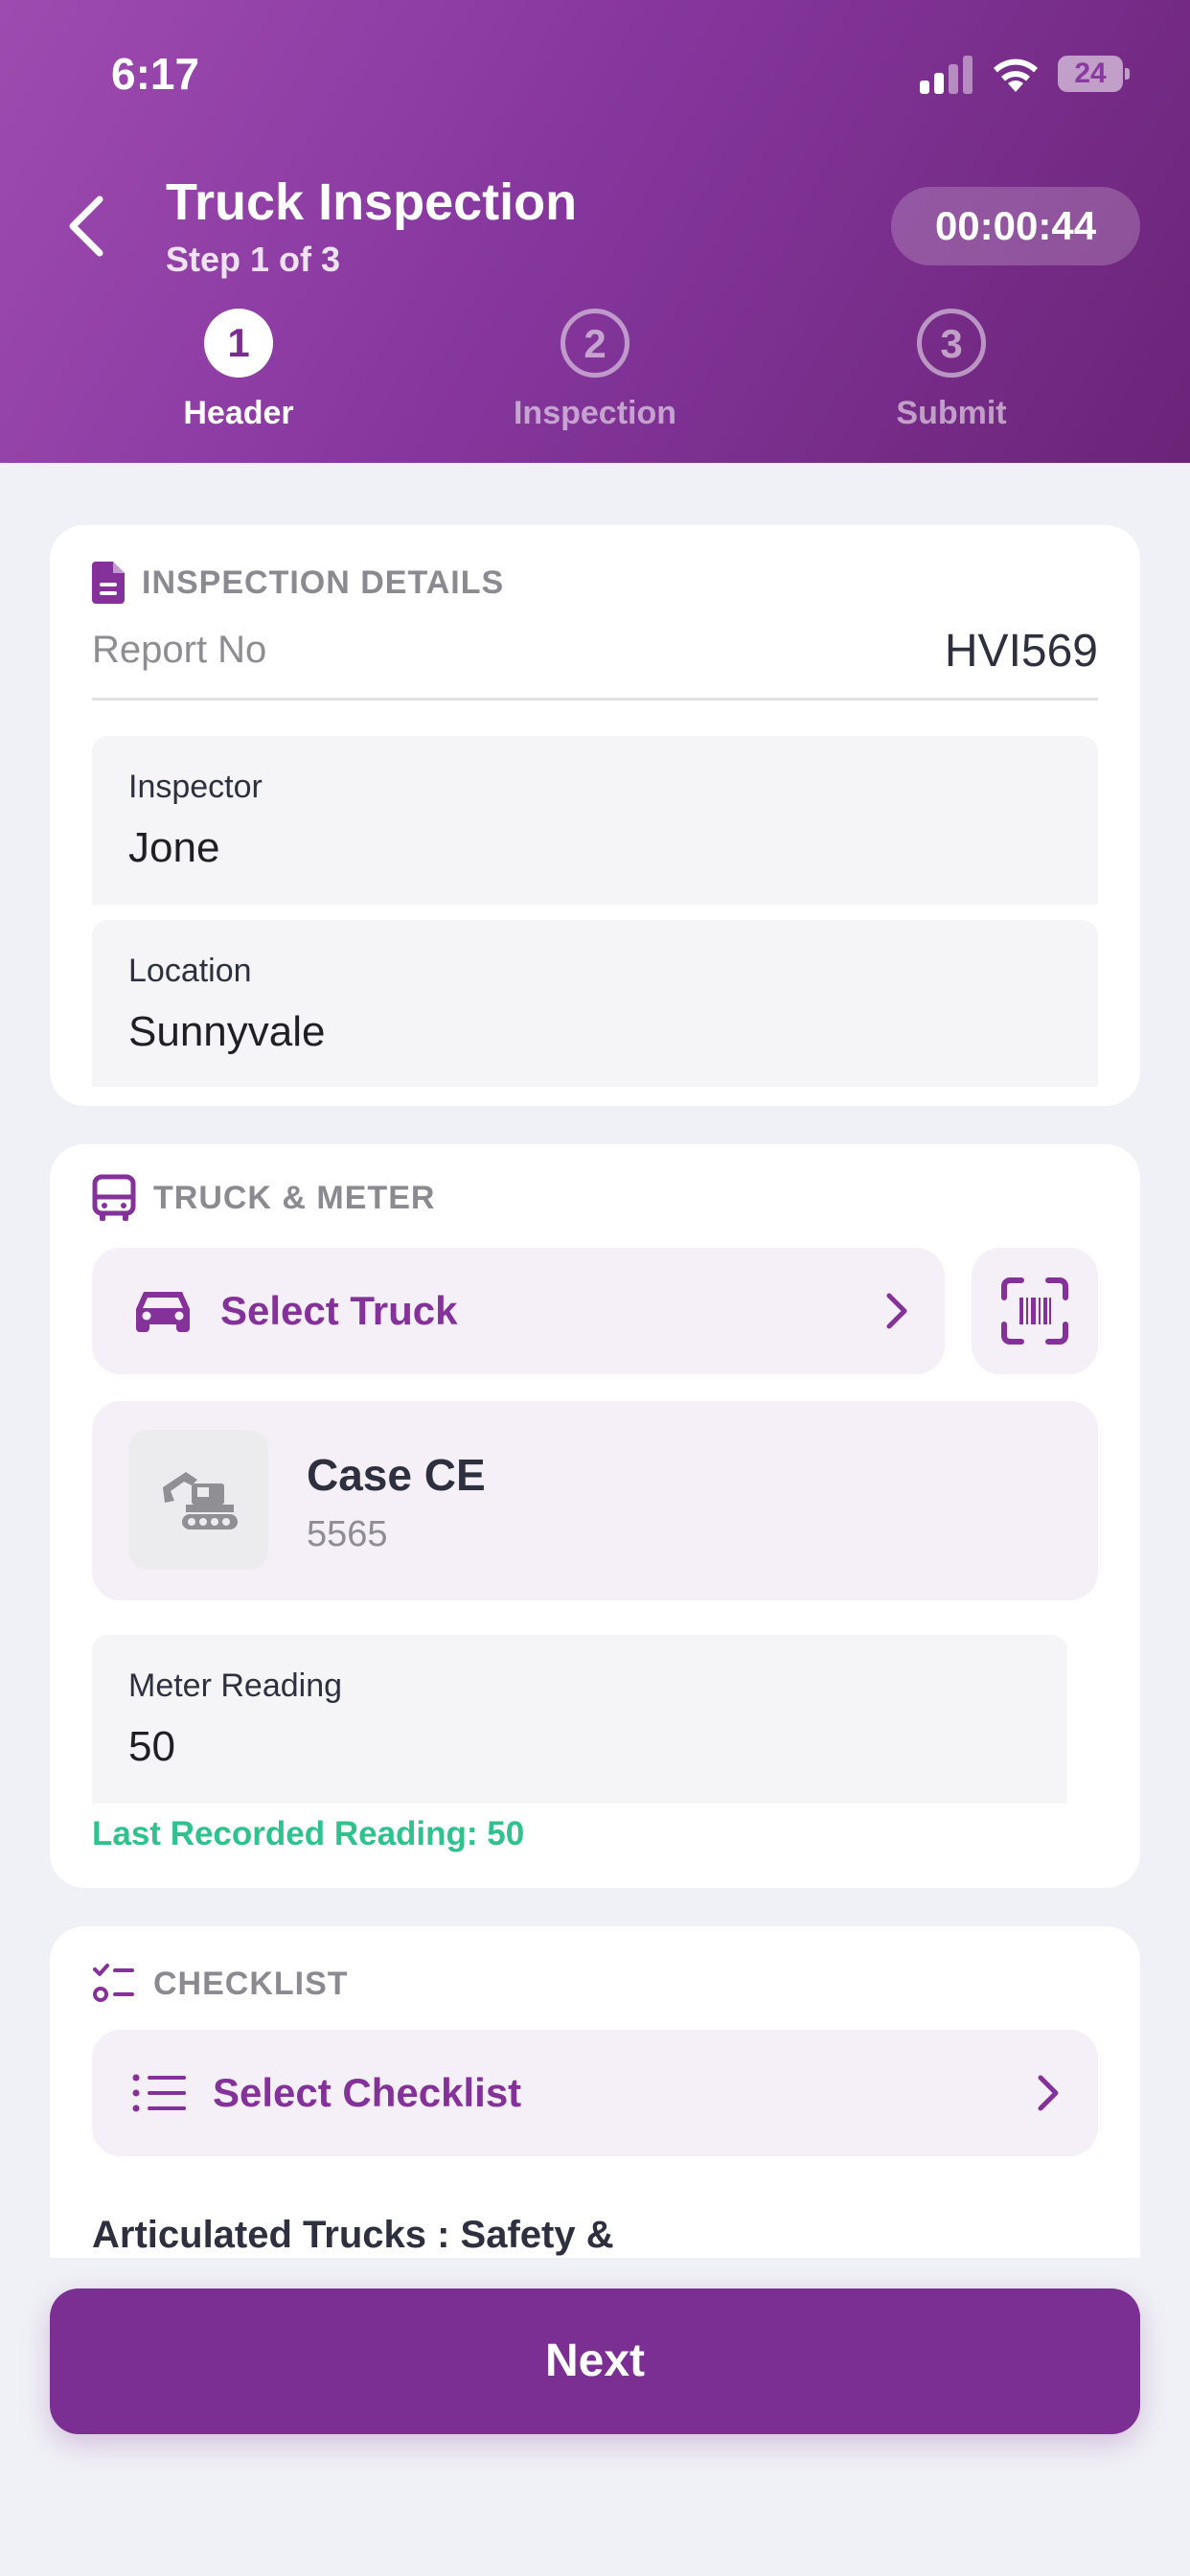  I want to click on status-time: 6:17, so click(155, 74).